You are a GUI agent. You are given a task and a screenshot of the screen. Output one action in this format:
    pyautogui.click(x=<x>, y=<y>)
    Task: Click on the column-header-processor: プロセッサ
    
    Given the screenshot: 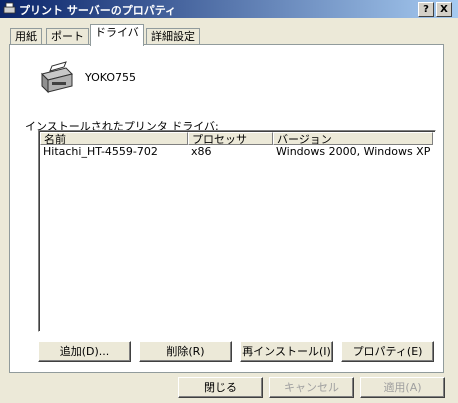 What is the action you would take?
    pyautogui.click(x=230, y=138)
    